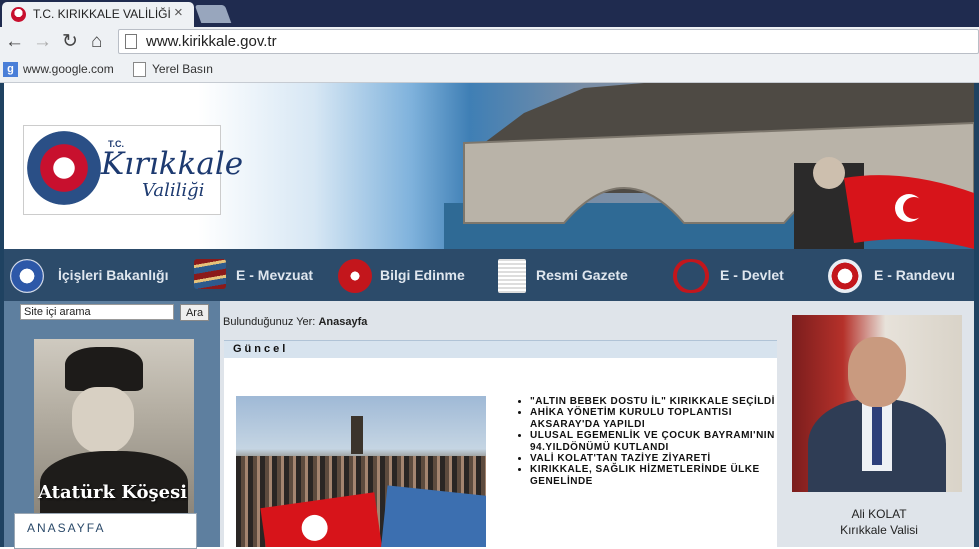 This screenshot has width=979, height=549. Describe the element at coordinates (194, 312) in the screenshot. I see `search-button: Ara` at that location.